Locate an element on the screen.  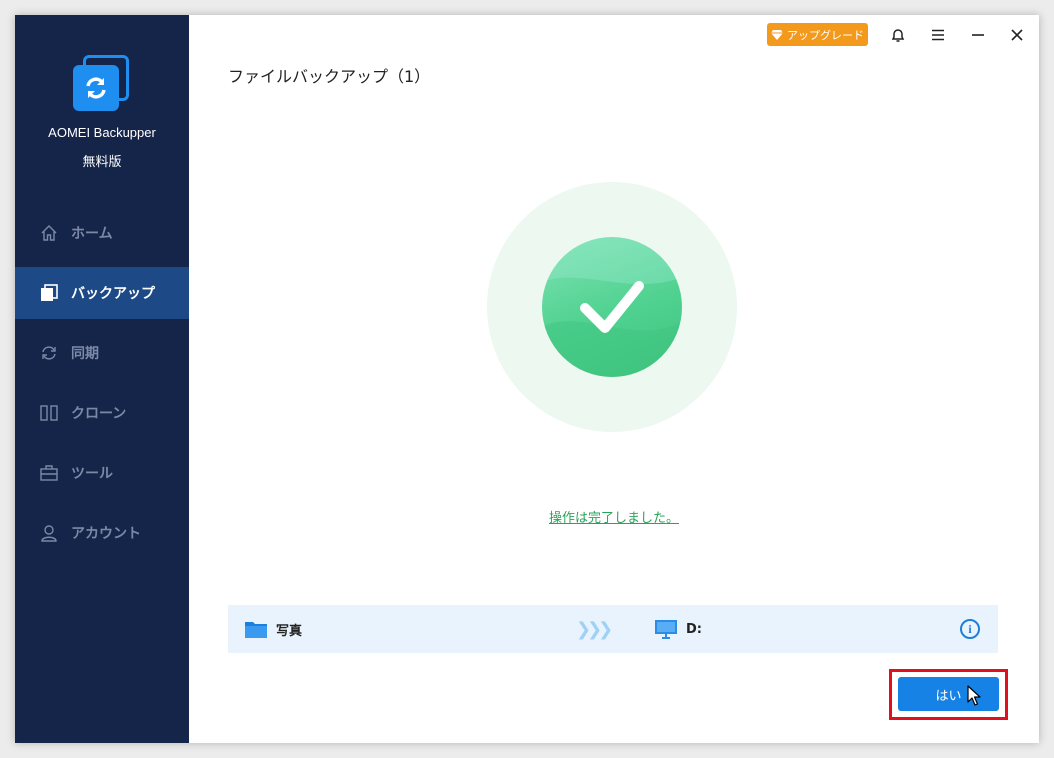
destination-name: D: is located at coordinates (694, 629).